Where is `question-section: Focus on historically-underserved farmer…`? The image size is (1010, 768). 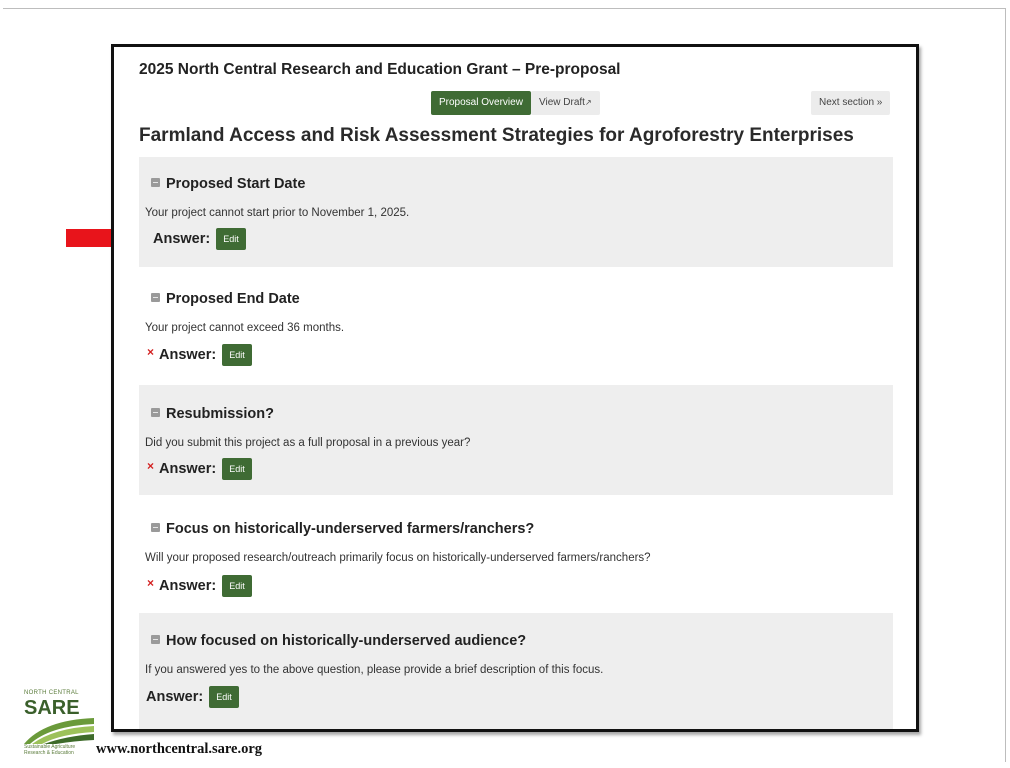
question-section: Focus on historically-underserved farmer… is located at coordinates (516, 554).